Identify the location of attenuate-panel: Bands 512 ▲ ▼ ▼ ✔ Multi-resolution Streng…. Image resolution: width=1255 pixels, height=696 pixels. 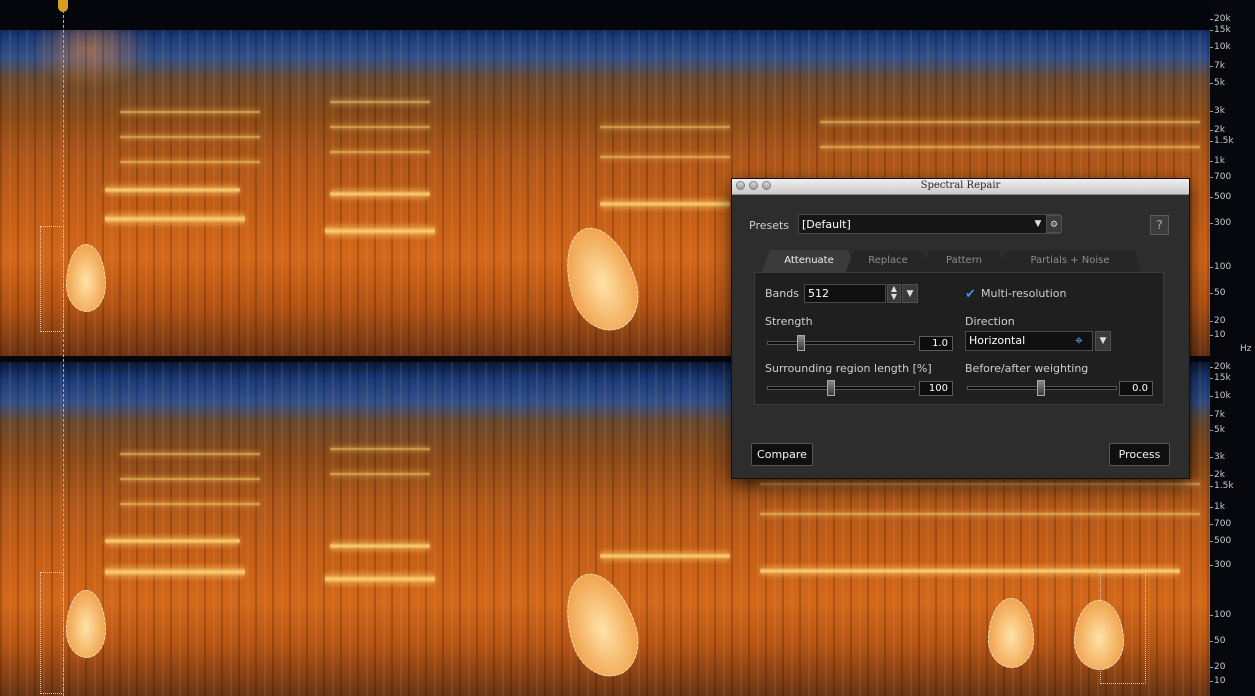
(959, 338).